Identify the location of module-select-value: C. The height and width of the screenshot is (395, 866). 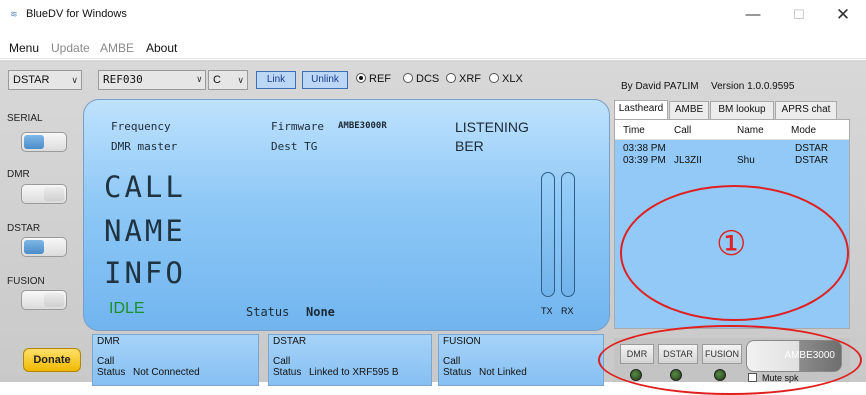
(217, 80).